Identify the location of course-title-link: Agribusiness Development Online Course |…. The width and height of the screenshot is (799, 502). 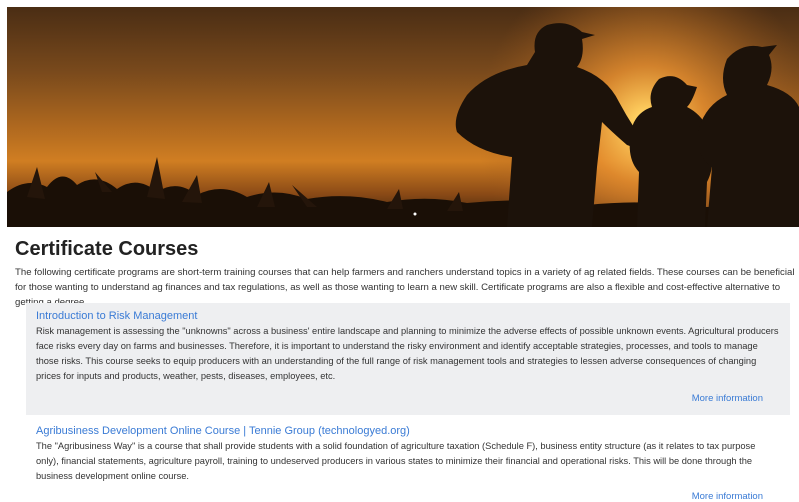
(408, 431).